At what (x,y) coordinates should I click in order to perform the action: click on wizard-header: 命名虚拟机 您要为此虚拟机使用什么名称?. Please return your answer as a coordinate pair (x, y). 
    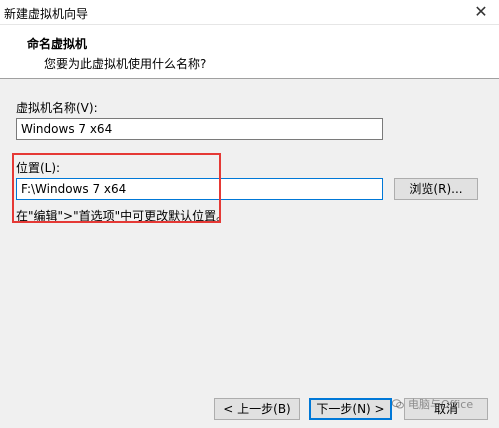
    Looking at the image, I should click on (249, 52).